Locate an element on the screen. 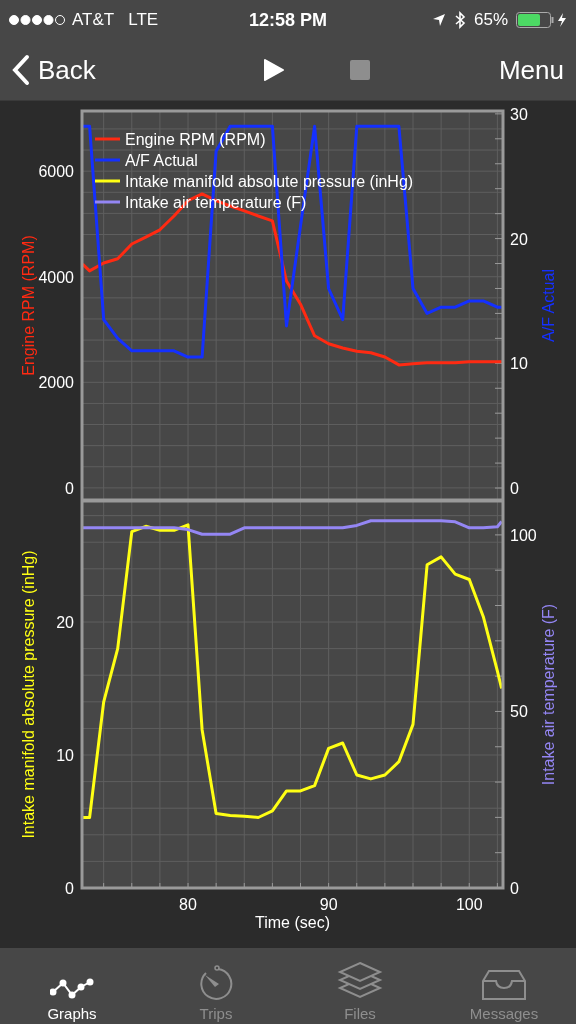 The image size is (576, 1024). back-chevron-icon is located at coordinates (21, 70).